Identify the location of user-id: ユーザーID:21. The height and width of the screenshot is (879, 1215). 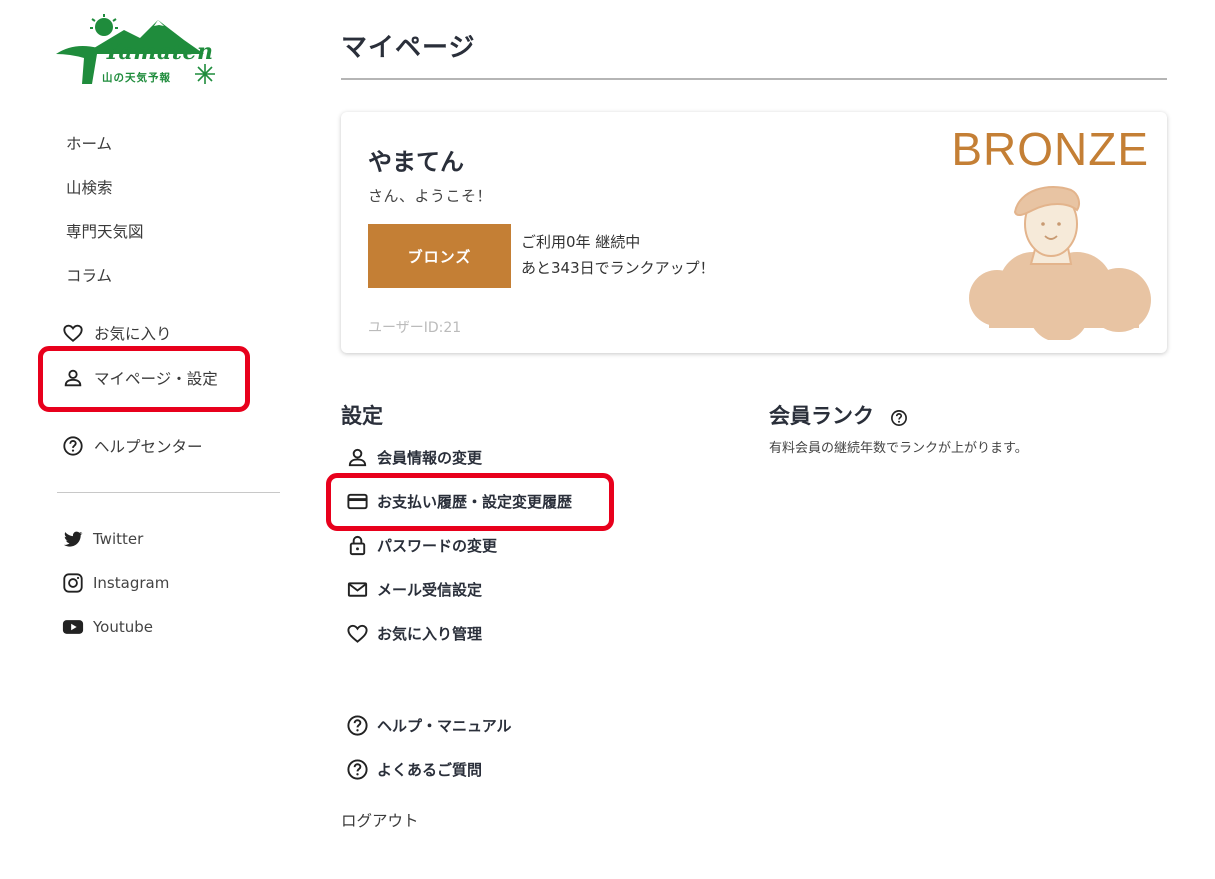
(415, 328).